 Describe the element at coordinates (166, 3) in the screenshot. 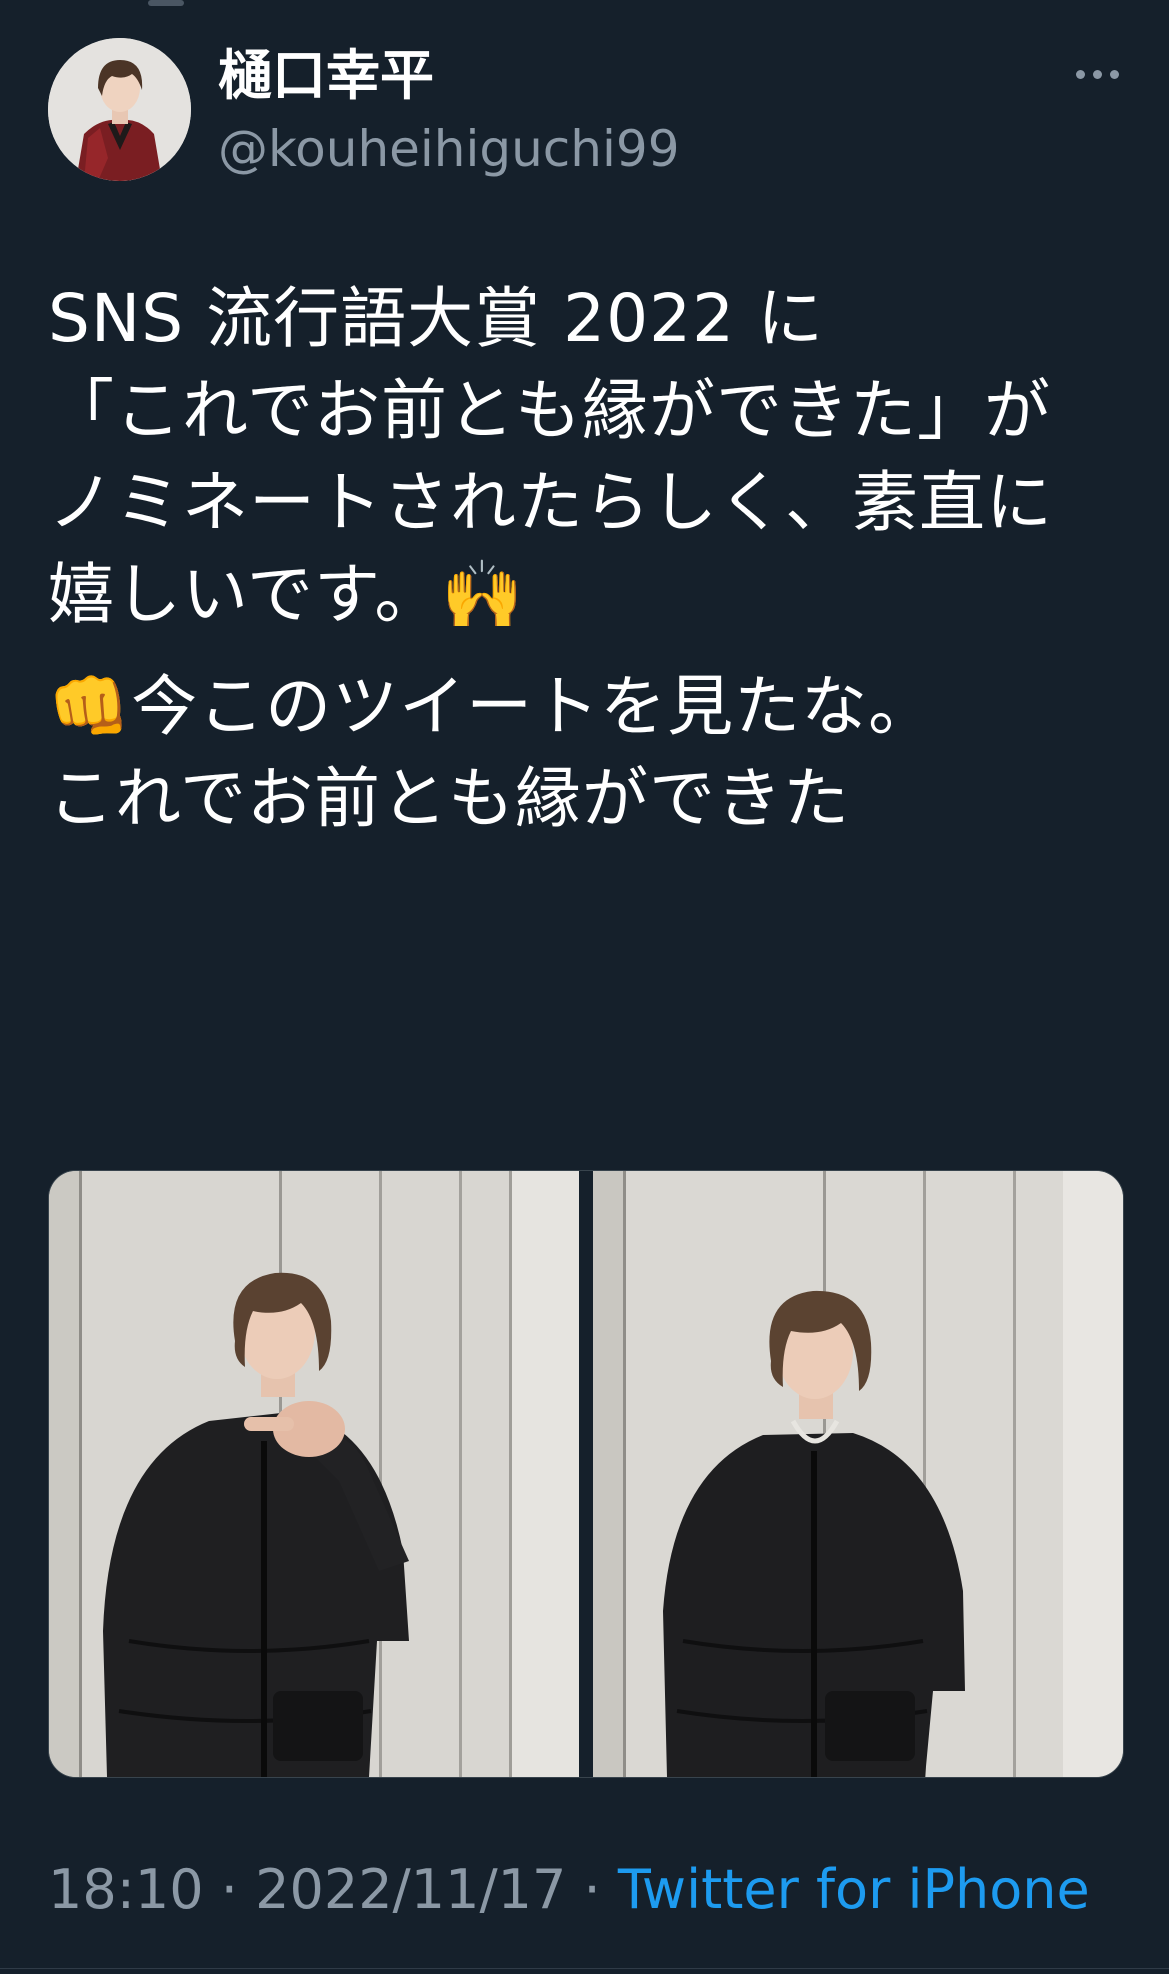

I see `status-bar-indicator` at that location.